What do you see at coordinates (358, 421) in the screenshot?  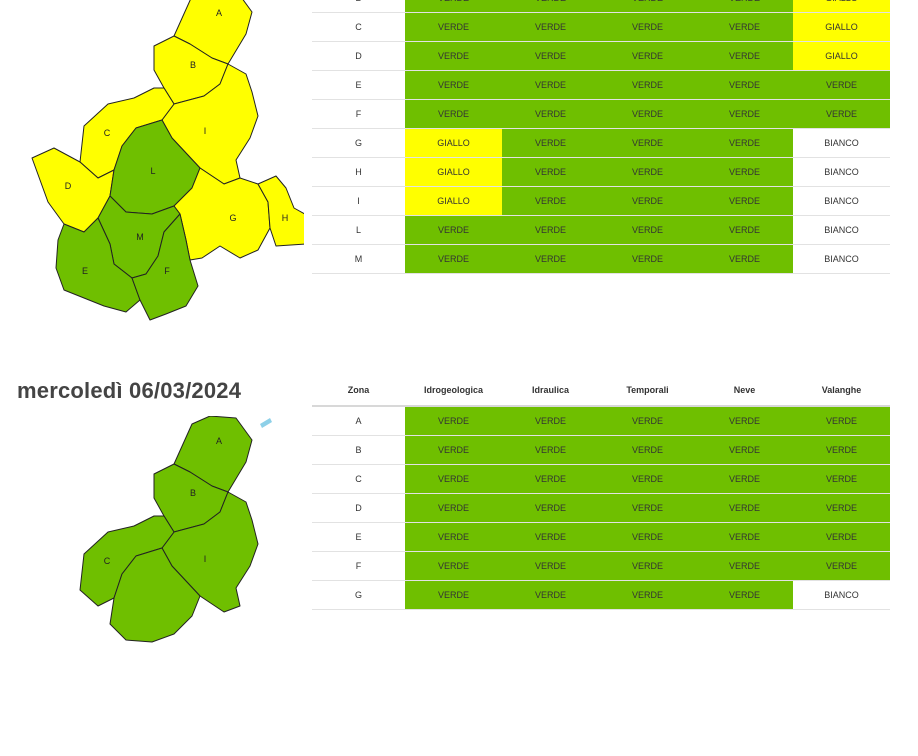 I see `zone-cell: A` at bounding box center [358, 421].